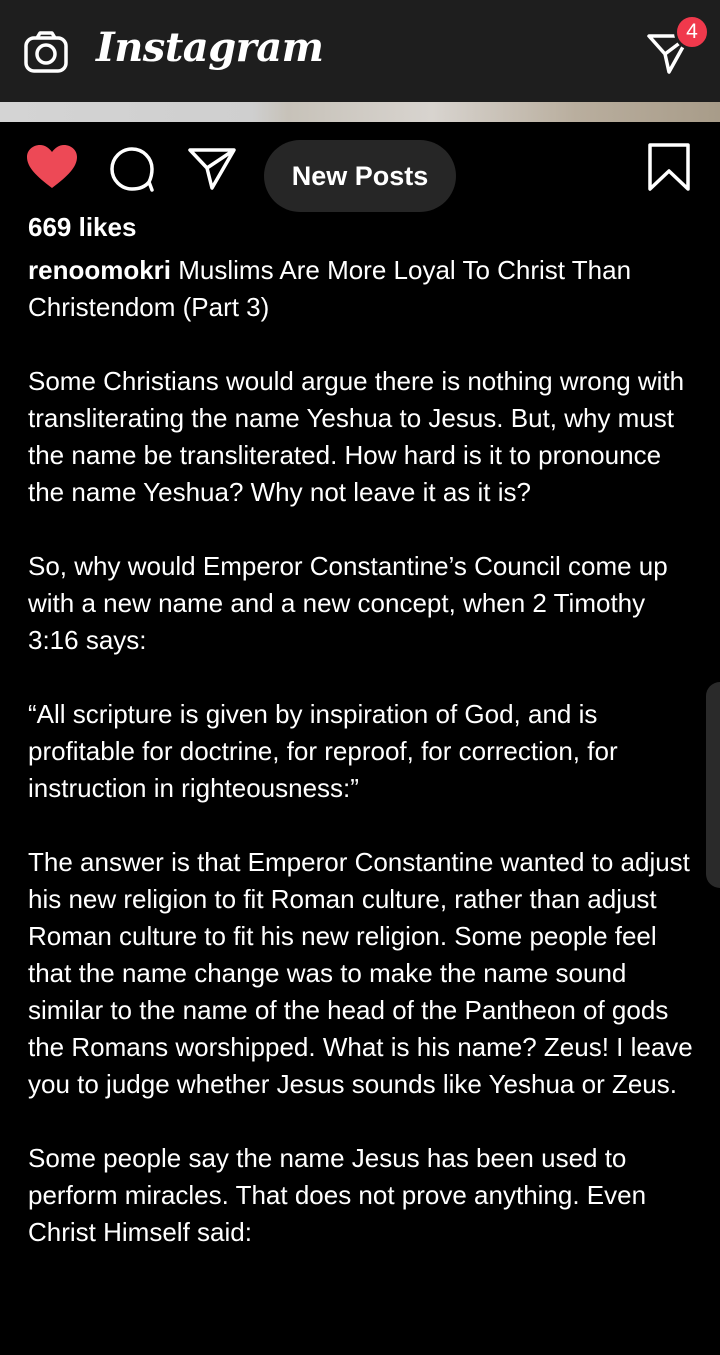 This screenshot has height=1355, width=720. What do you see at coordinates (46, 53) in the screenshot?
I see `camera-icon` at bounding box center [46, 53].